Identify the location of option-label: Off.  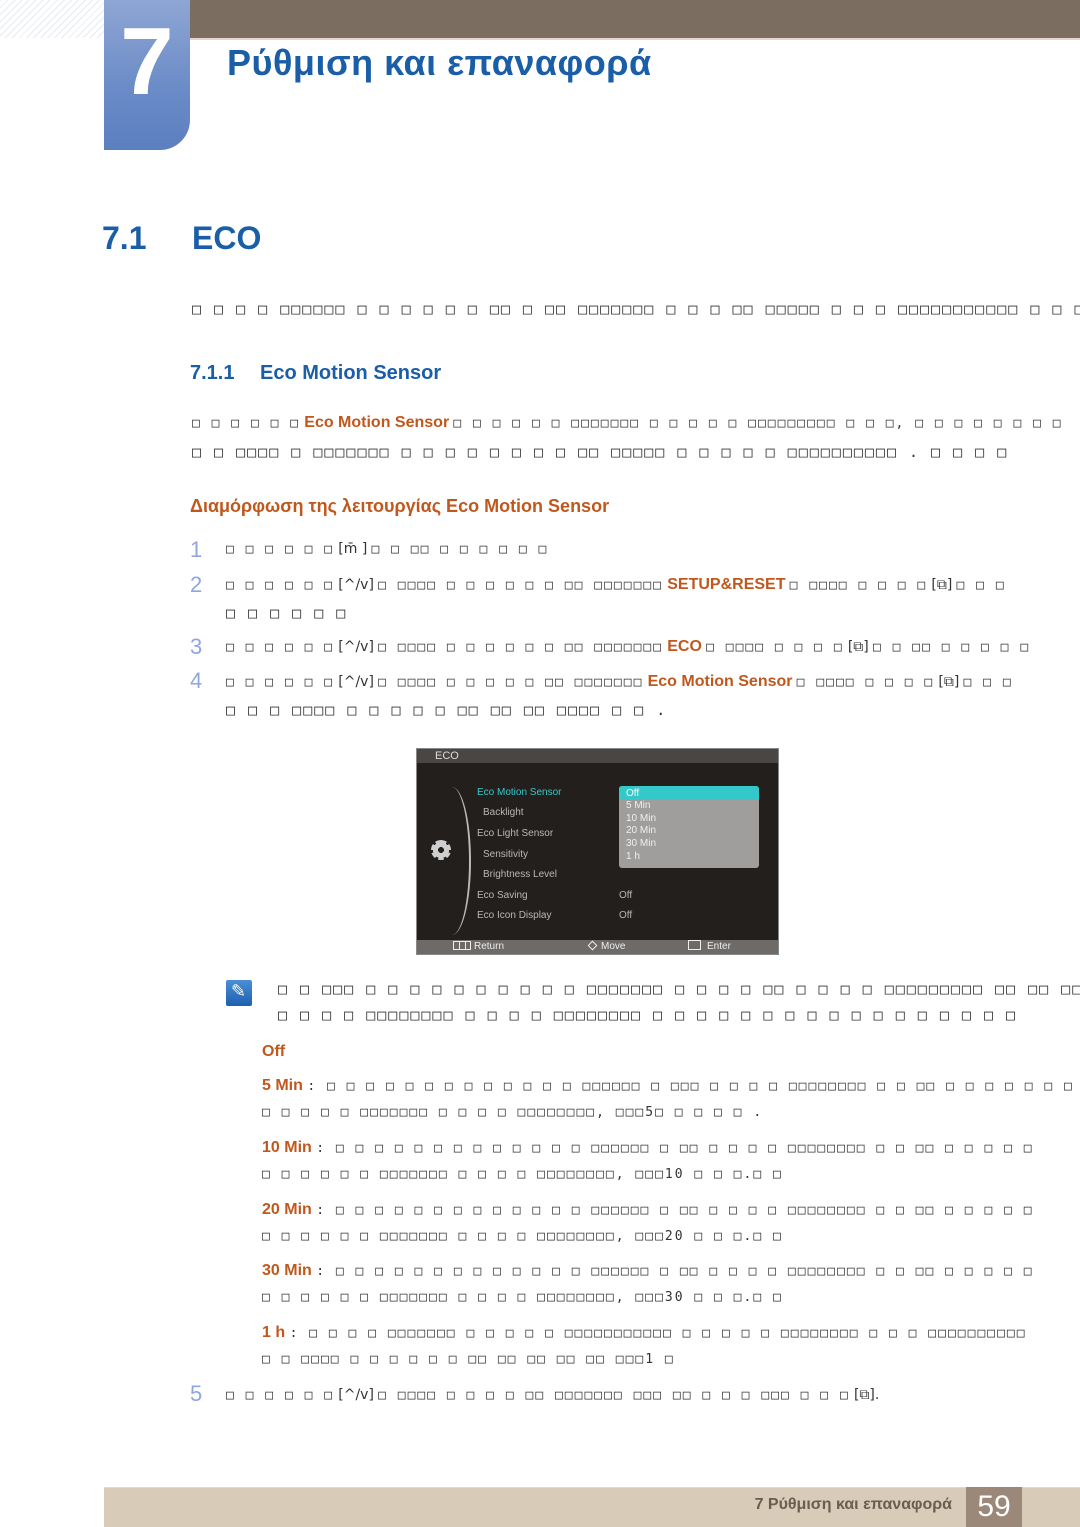
(274, 1051).